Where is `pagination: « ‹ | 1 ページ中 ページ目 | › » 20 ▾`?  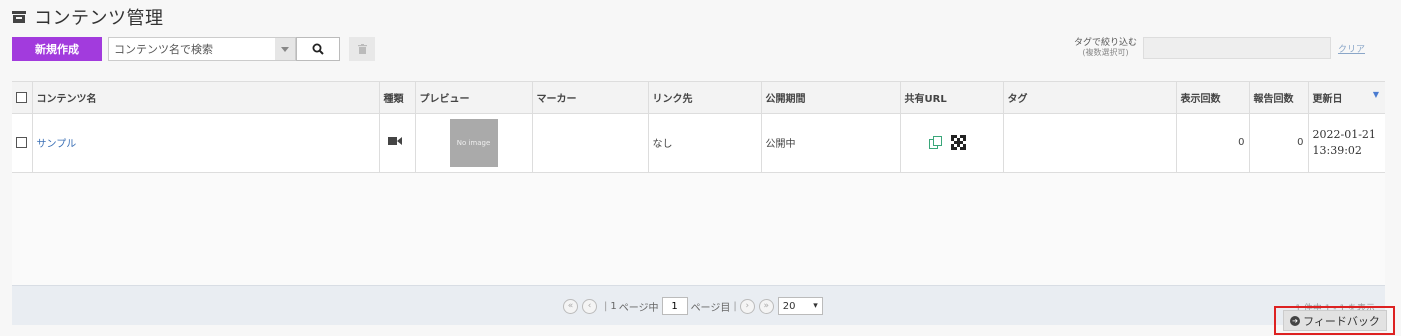 pagination: « ‹ | 1 ページ中 ページ目 | › » 20 ▾ is located at coordinates (693, 306).